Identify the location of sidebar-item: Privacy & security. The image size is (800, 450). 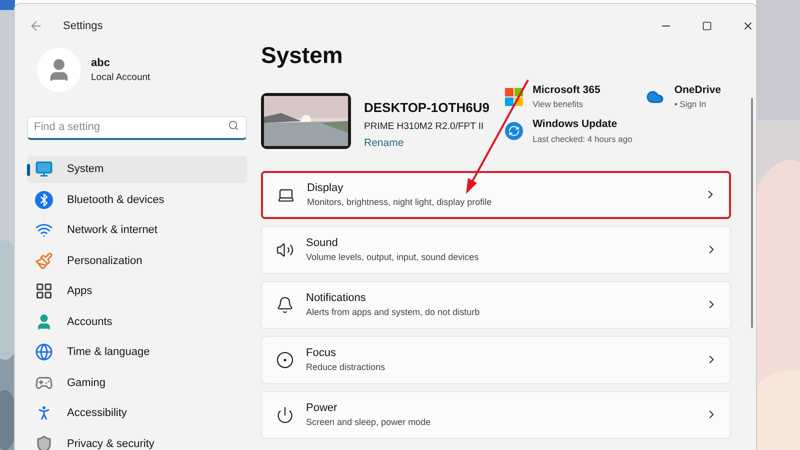
(137, 440).